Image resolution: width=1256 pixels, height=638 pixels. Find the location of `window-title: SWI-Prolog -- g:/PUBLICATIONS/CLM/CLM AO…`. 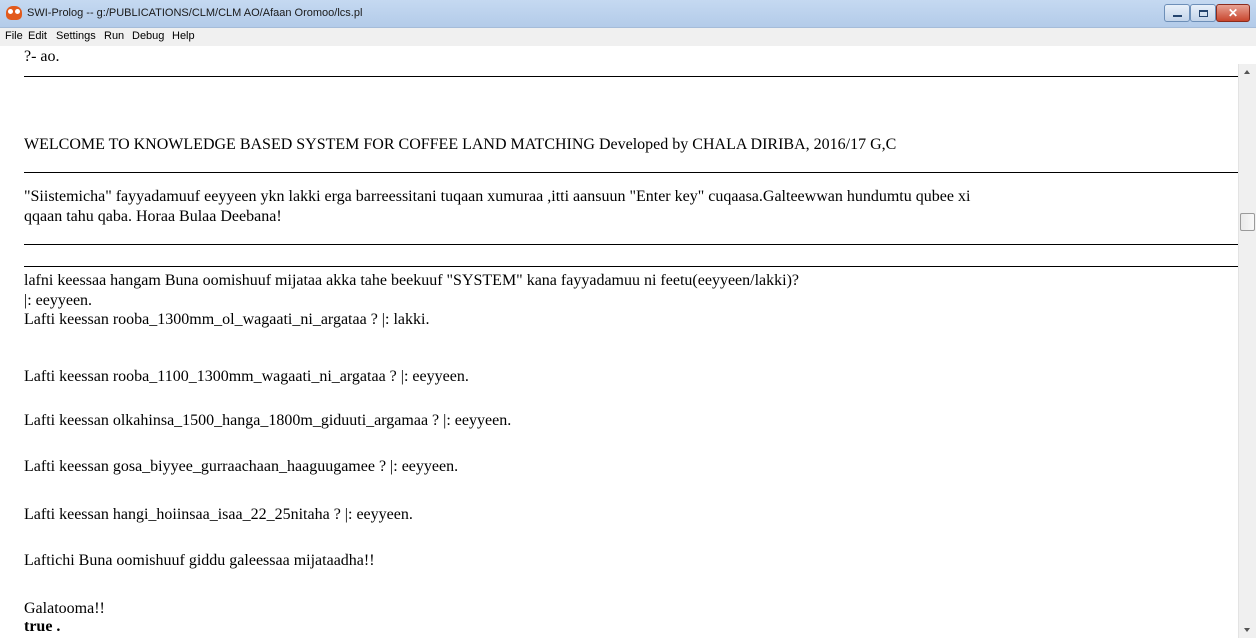

window-title: SWI-Prolog -- g:/PUBLICATIONS/CLM/CLM AO… is located at coordinates (195, 13).